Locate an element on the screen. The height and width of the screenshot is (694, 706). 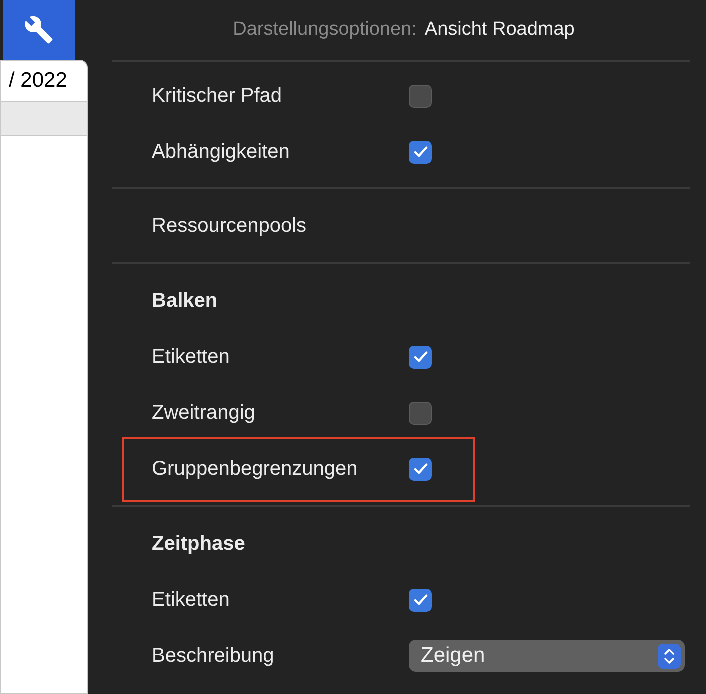
inspector-title: Ansicht Roadmap is located at coordinates (499, 30).